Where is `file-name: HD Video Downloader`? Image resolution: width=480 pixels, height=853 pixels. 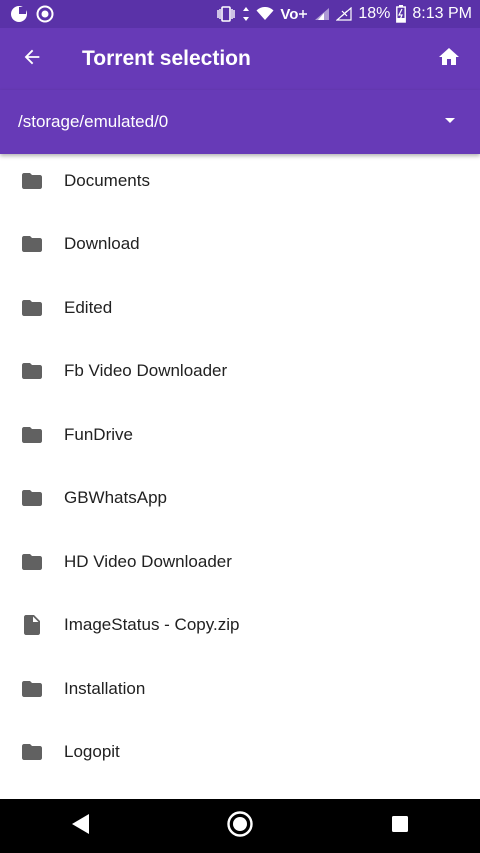 file-name: HD Video Downloader is located at coordinates (148, 561).